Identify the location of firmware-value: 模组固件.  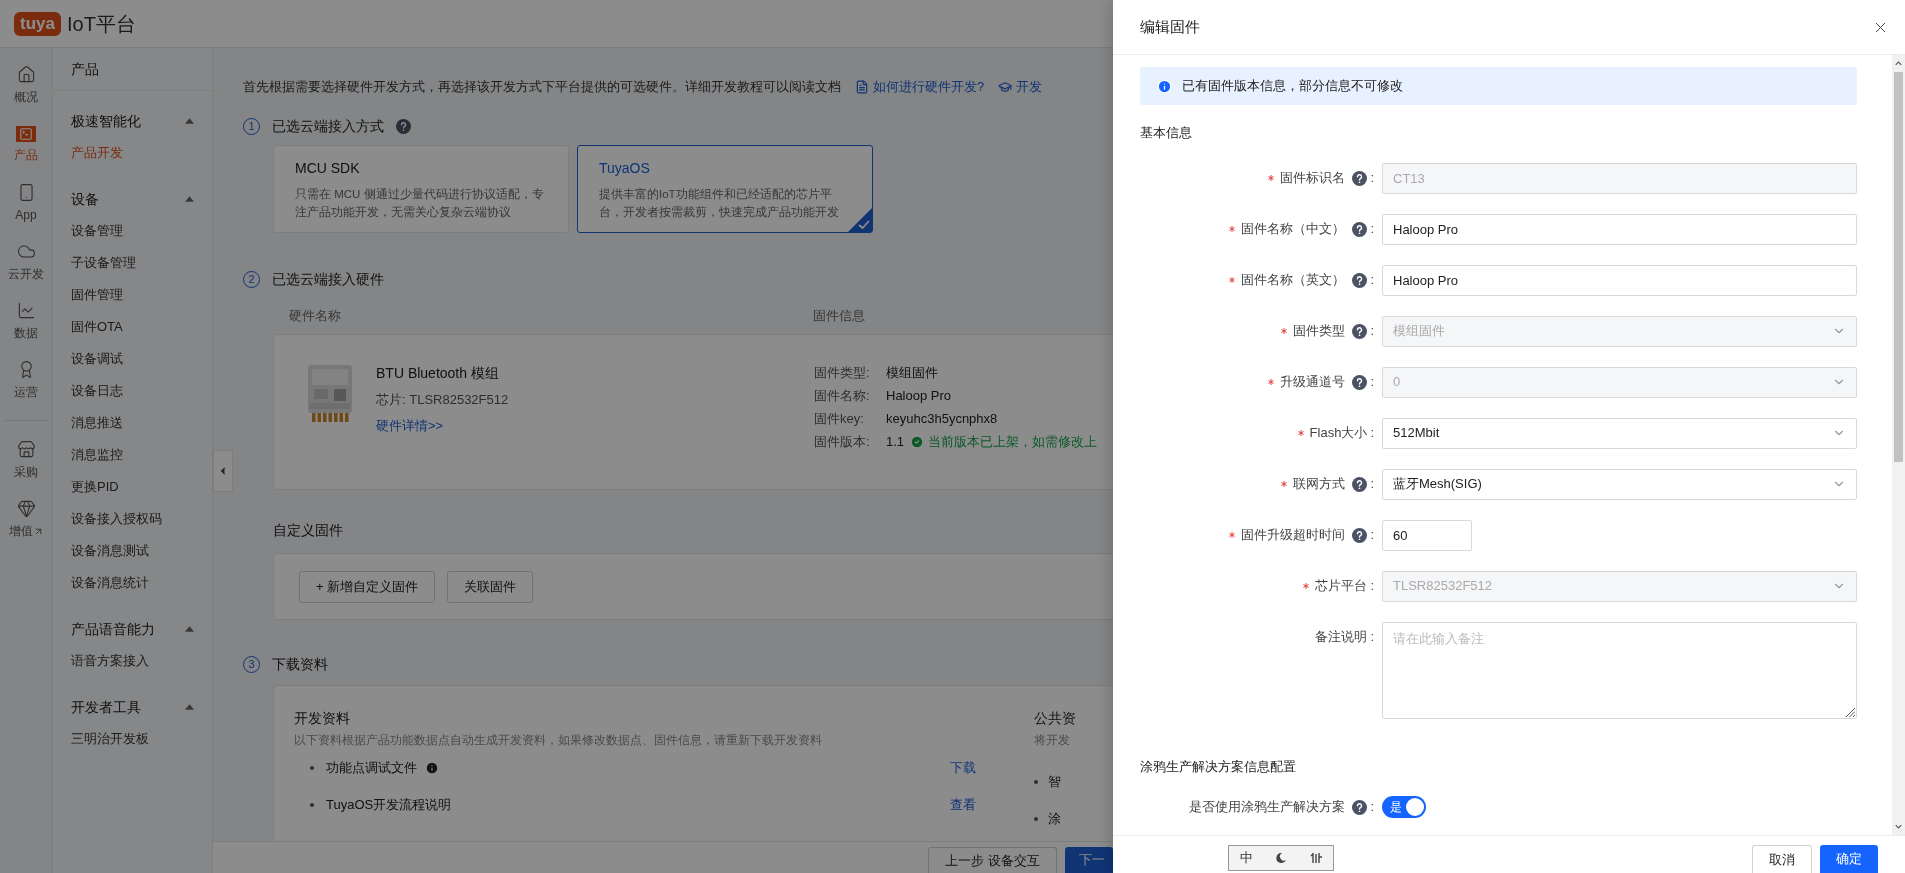
(912, 372).